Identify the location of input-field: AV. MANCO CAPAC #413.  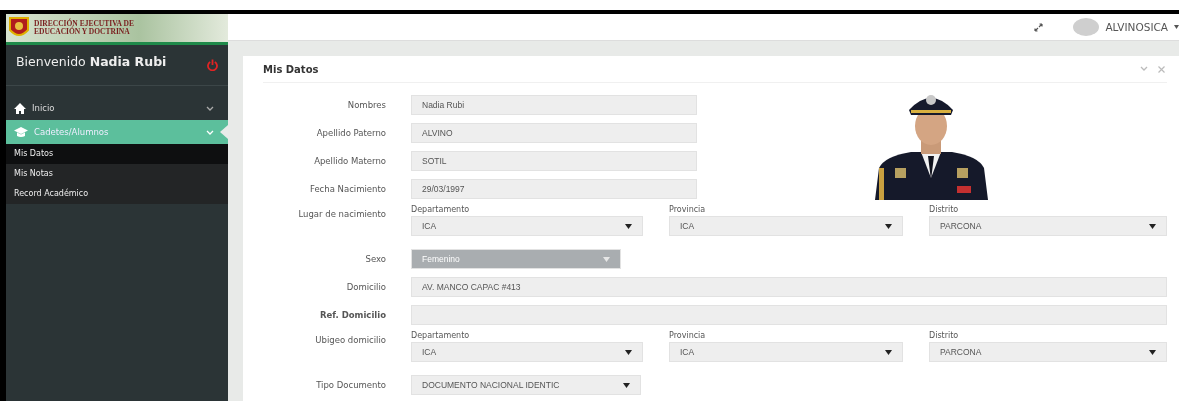
(789, 287).